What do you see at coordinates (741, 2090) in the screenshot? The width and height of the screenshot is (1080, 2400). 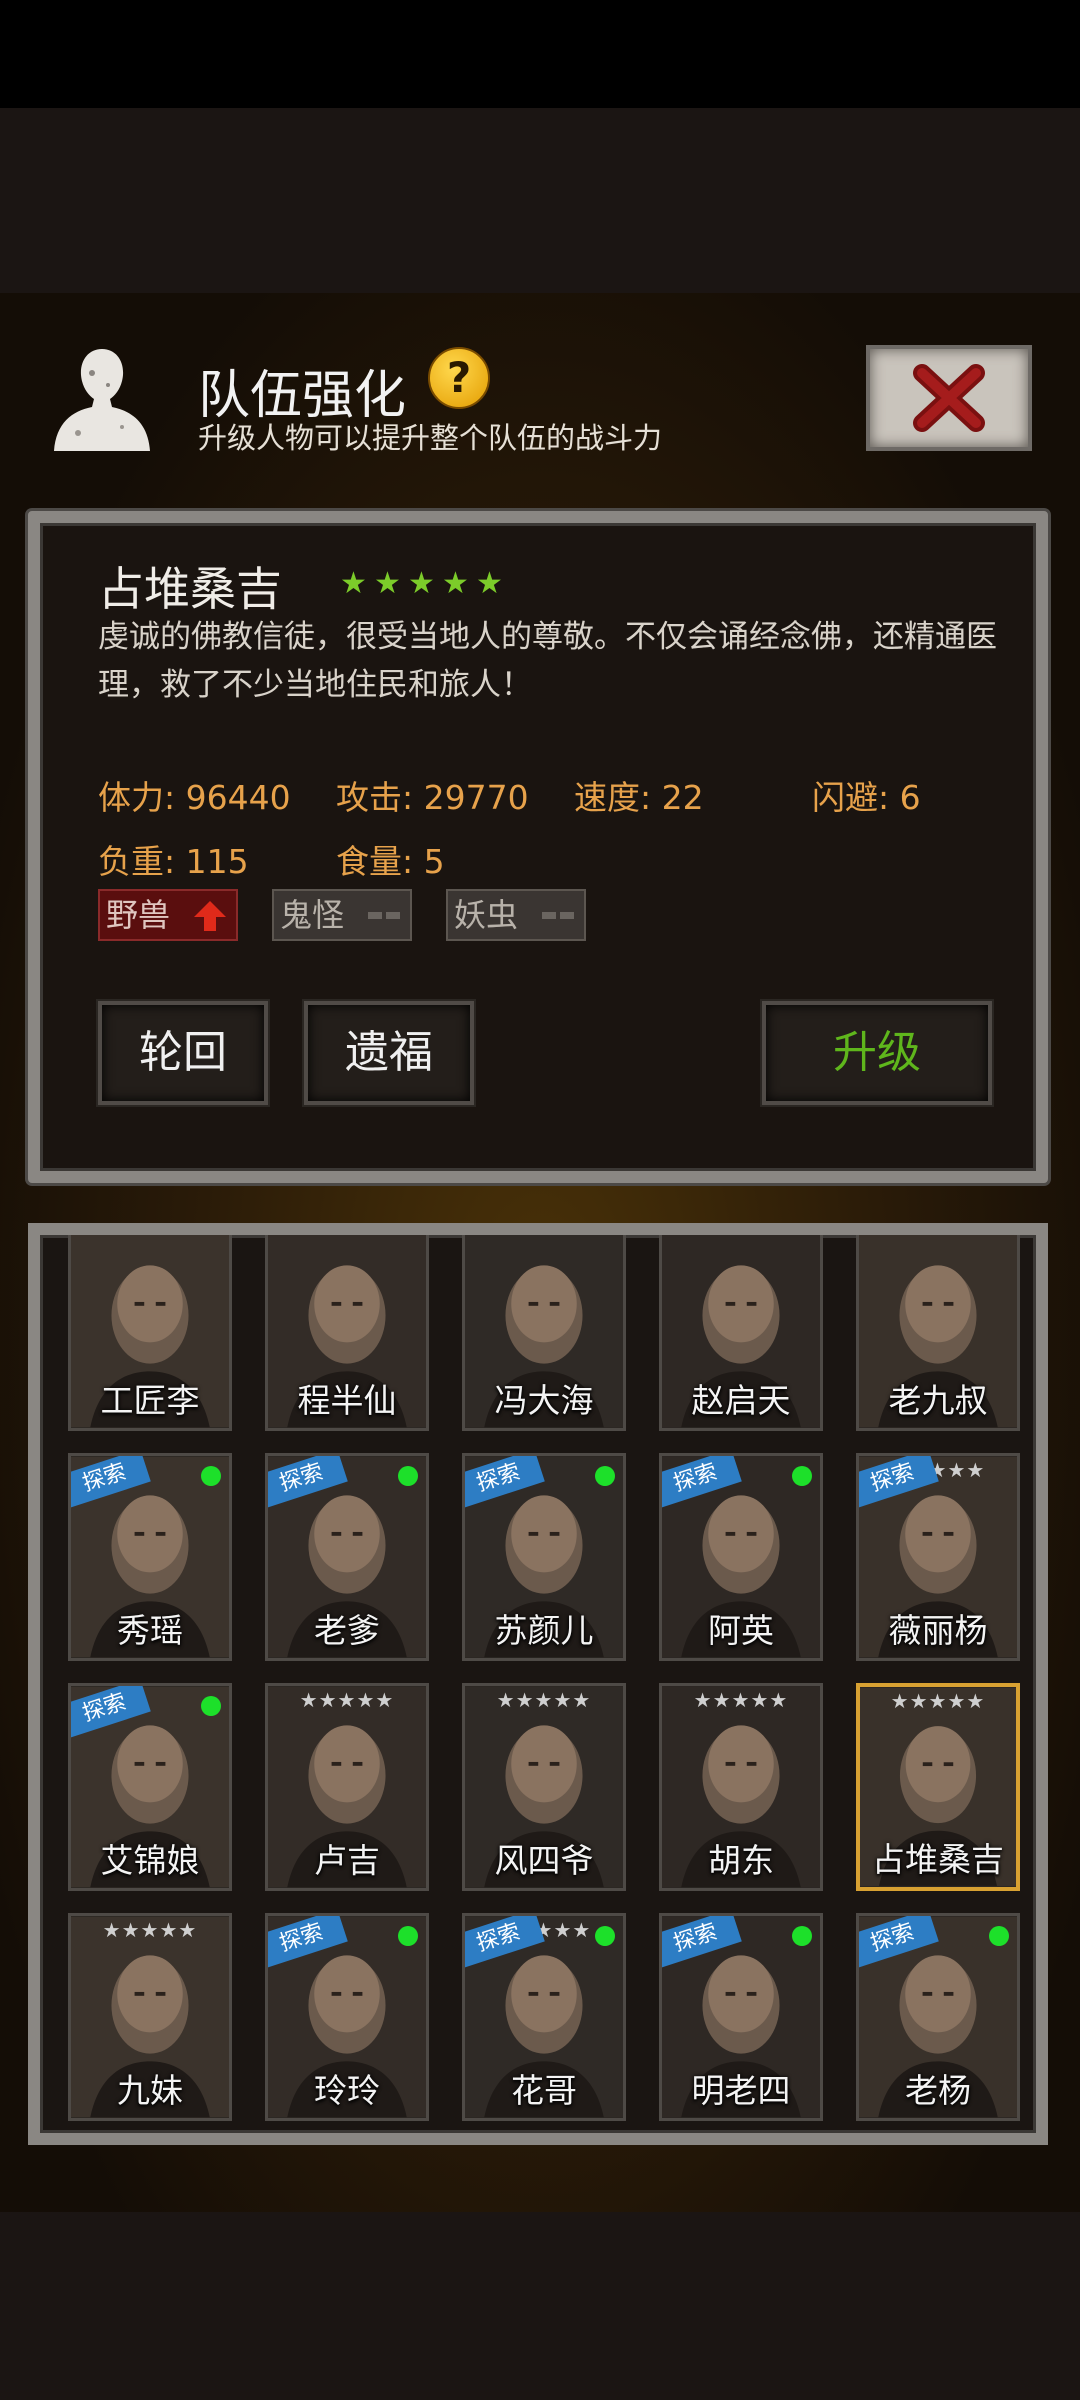 I see `roster-card-name: 明老四` at bounding box center [741, 2090].